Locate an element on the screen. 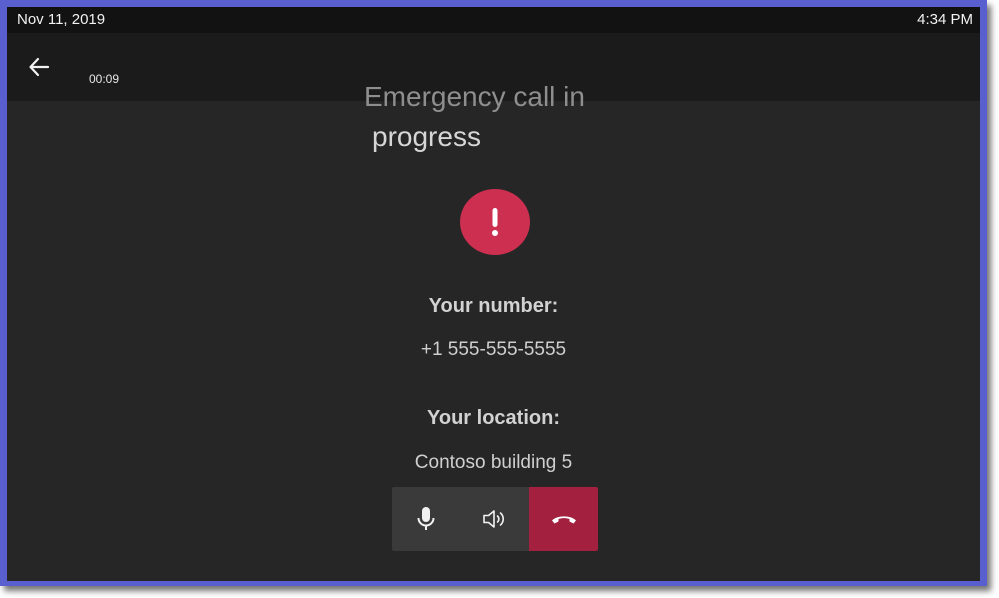  page-title-line1: Emergency call in is located at coordinates (474, 96).